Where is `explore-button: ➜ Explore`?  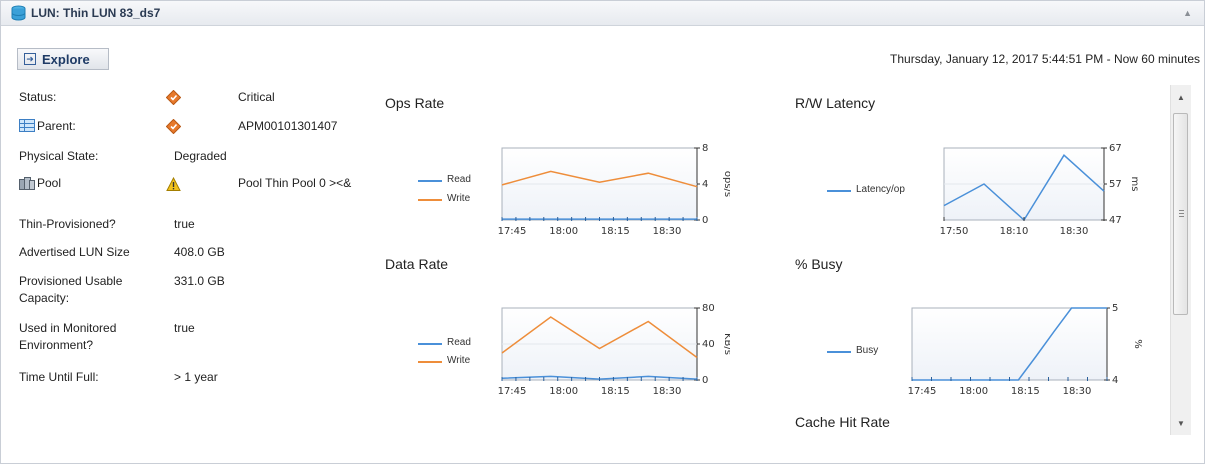 explore-button: ➜ Explore is located at coordinates (63, 59).